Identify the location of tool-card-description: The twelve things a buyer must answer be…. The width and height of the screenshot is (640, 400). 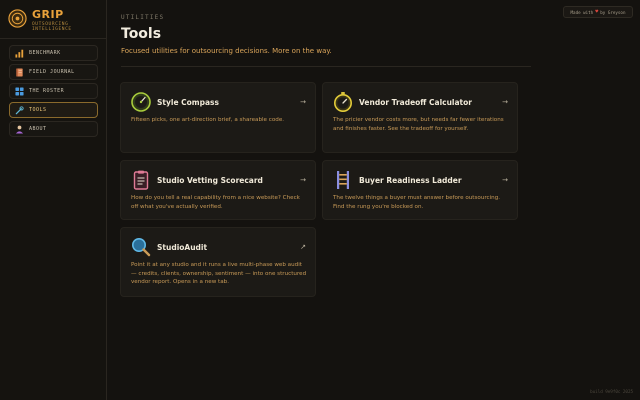
(417, 202).